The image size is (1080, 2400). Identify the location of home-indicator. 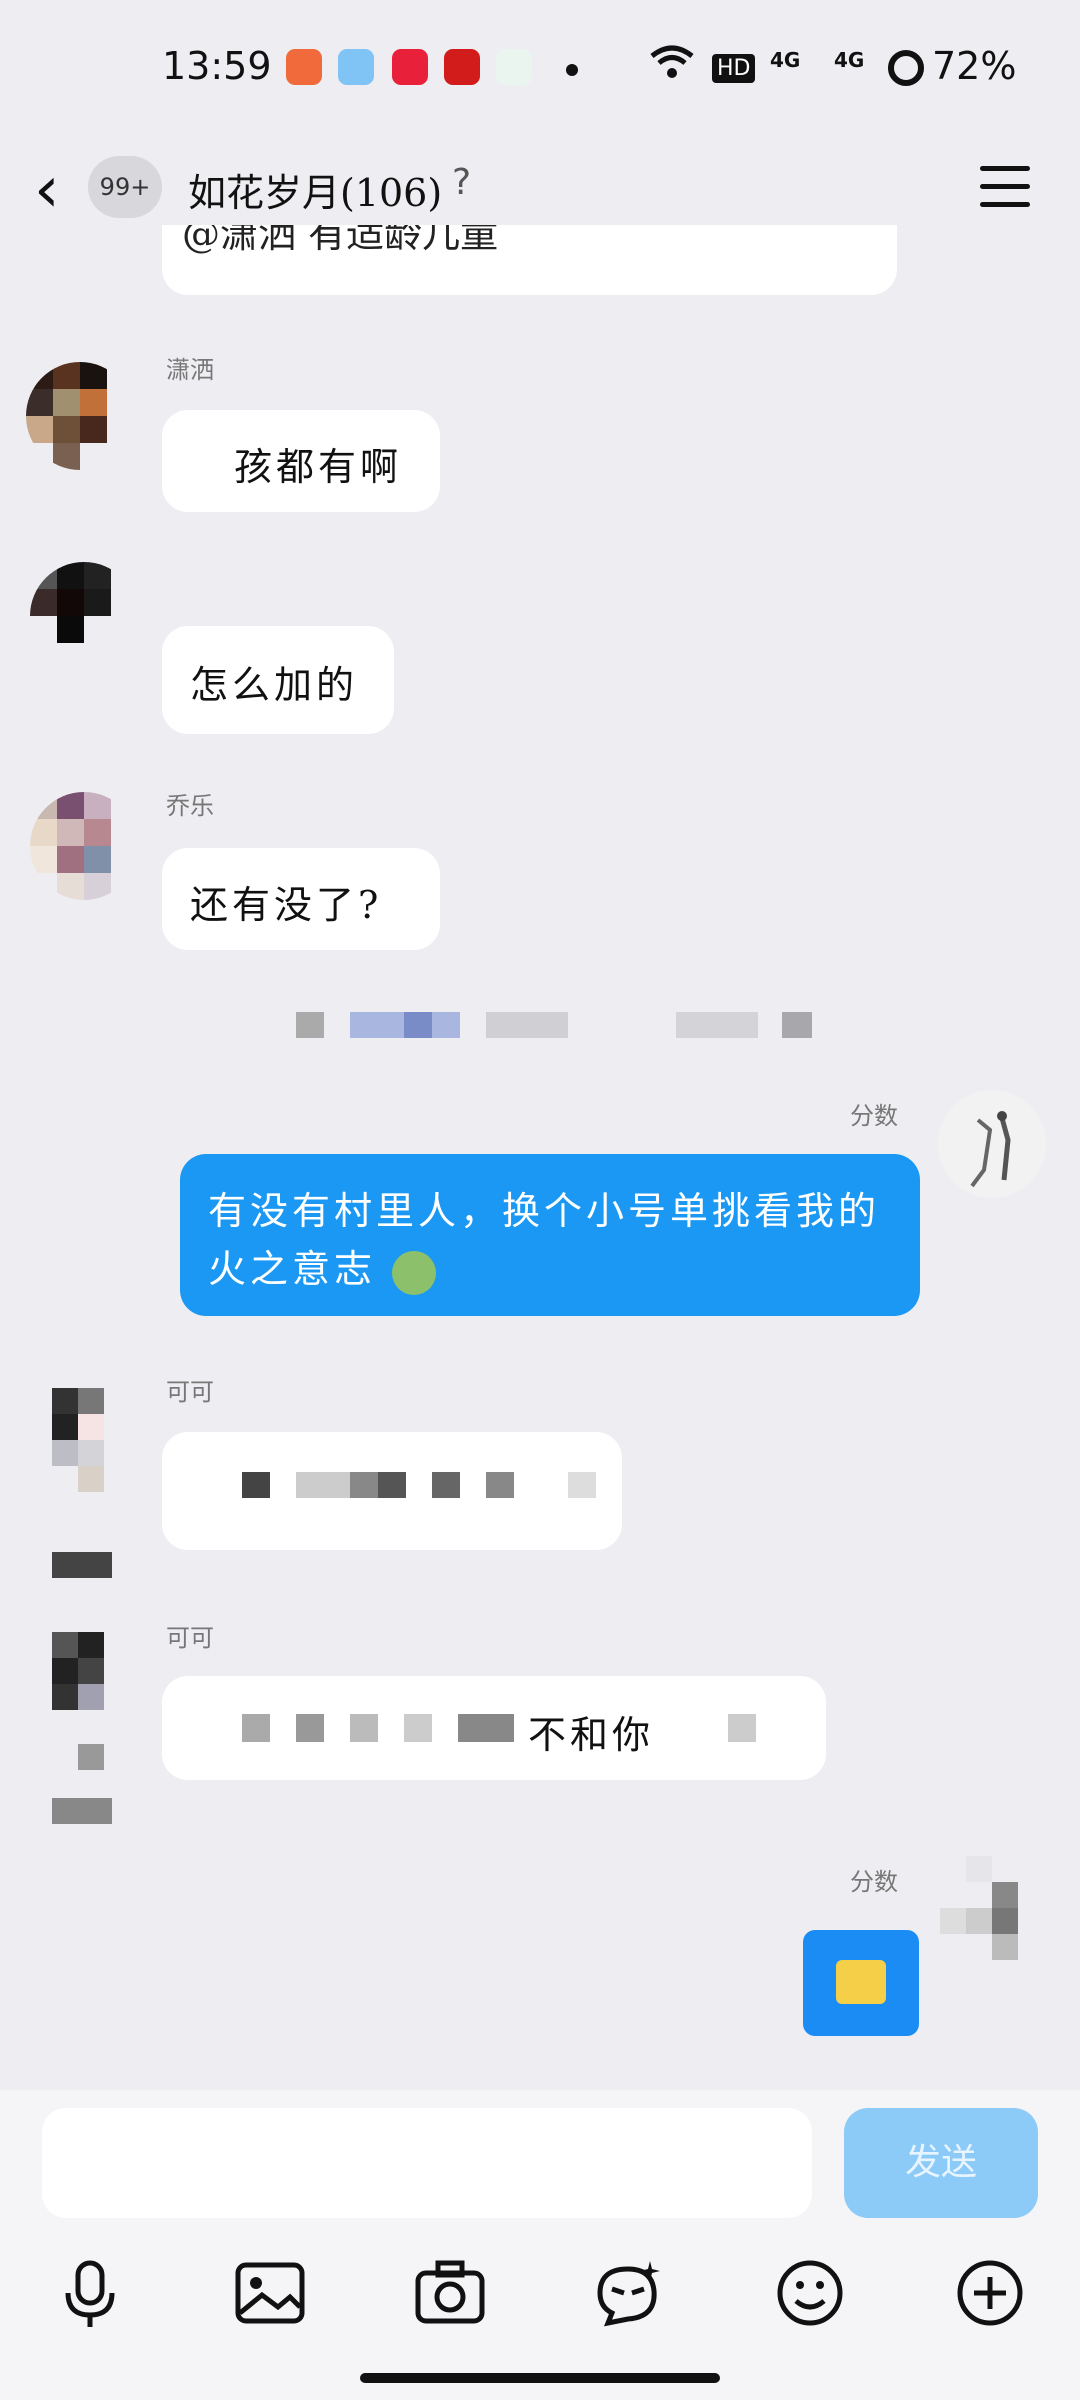
(540, 2378).